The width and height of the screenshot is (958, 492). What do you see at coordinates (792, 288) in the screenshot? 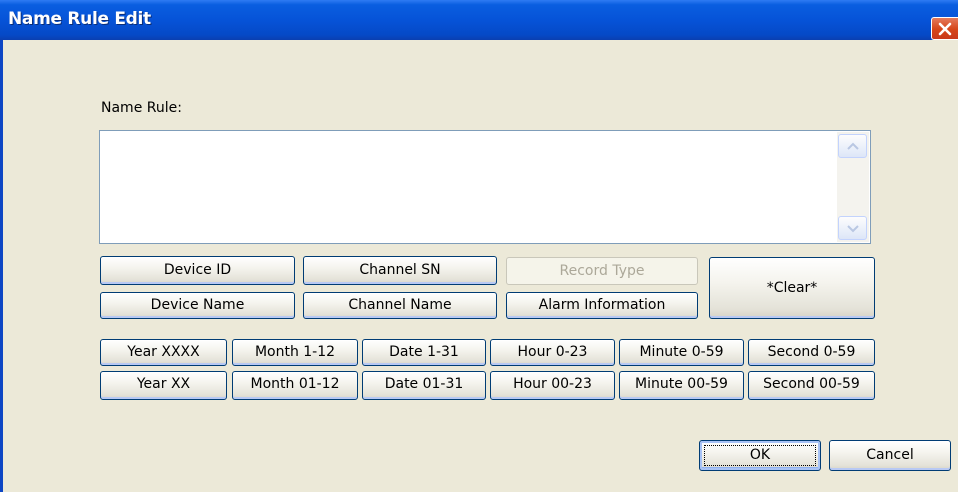
I see `clear-button: *Clear*` at bounding box center [792, 288].